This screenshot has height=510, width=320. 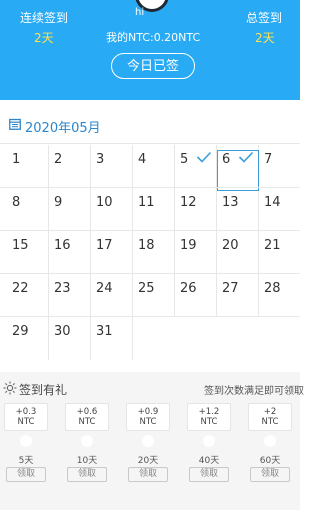 What do you see at coordinates (196, 166) in the screenshot?
I see `calendar-day: 5` at bounding box center [196, 166].